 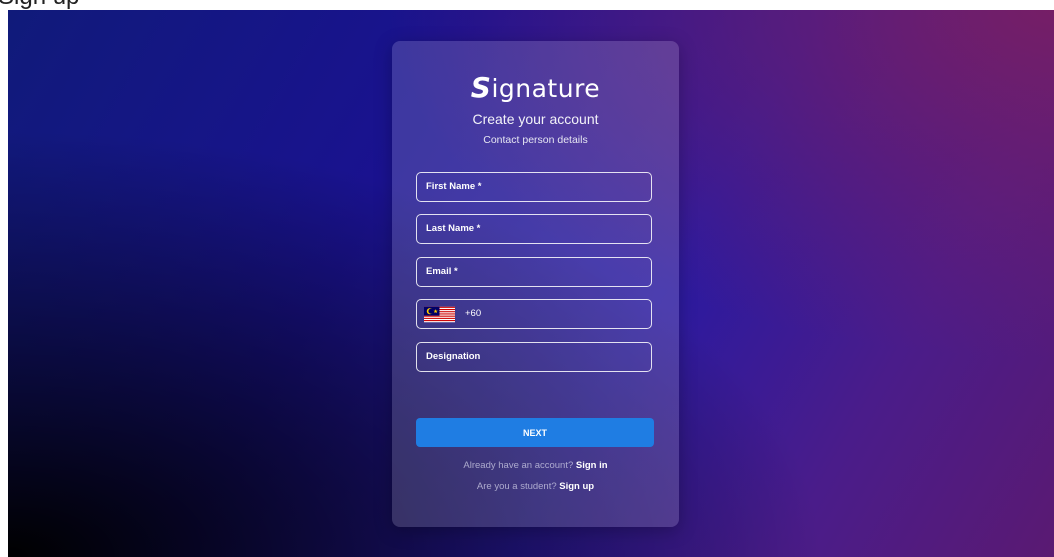 I want to click on student-prompt-line: Are you a student? Sign up, so click(x=535, y=486).